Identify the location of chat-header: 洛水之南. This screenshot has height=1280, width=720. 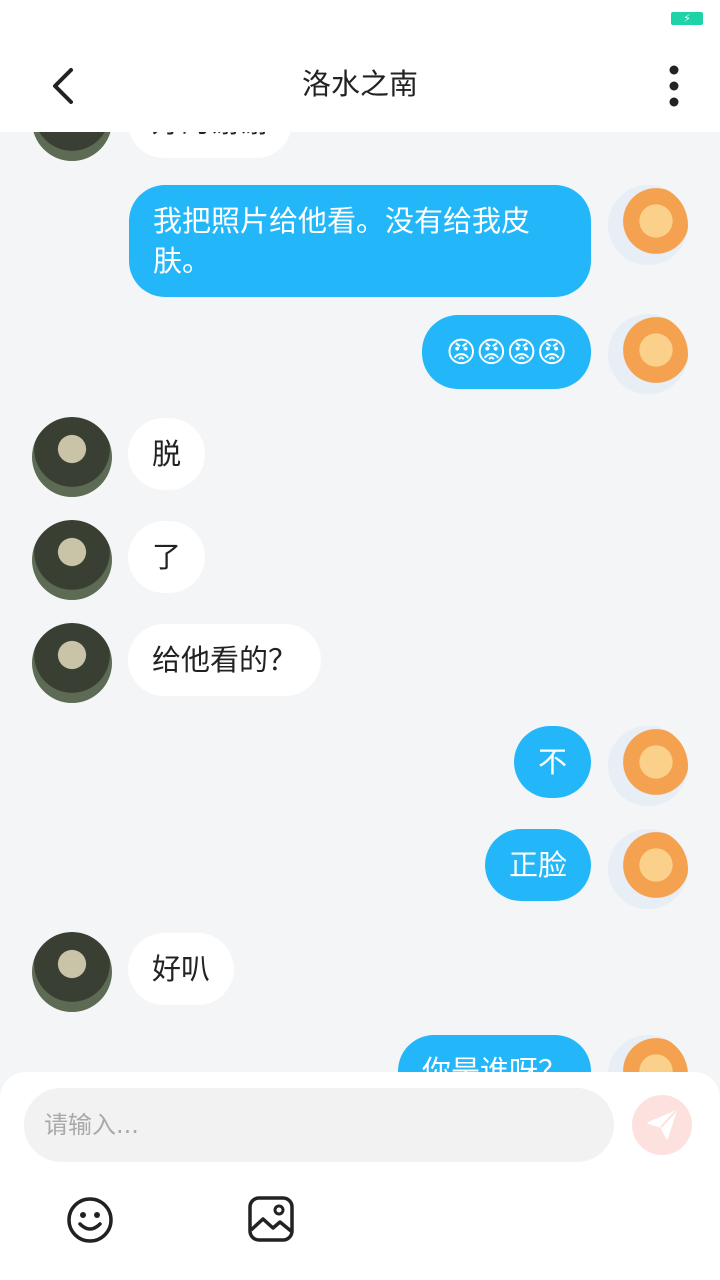
(360, 86).